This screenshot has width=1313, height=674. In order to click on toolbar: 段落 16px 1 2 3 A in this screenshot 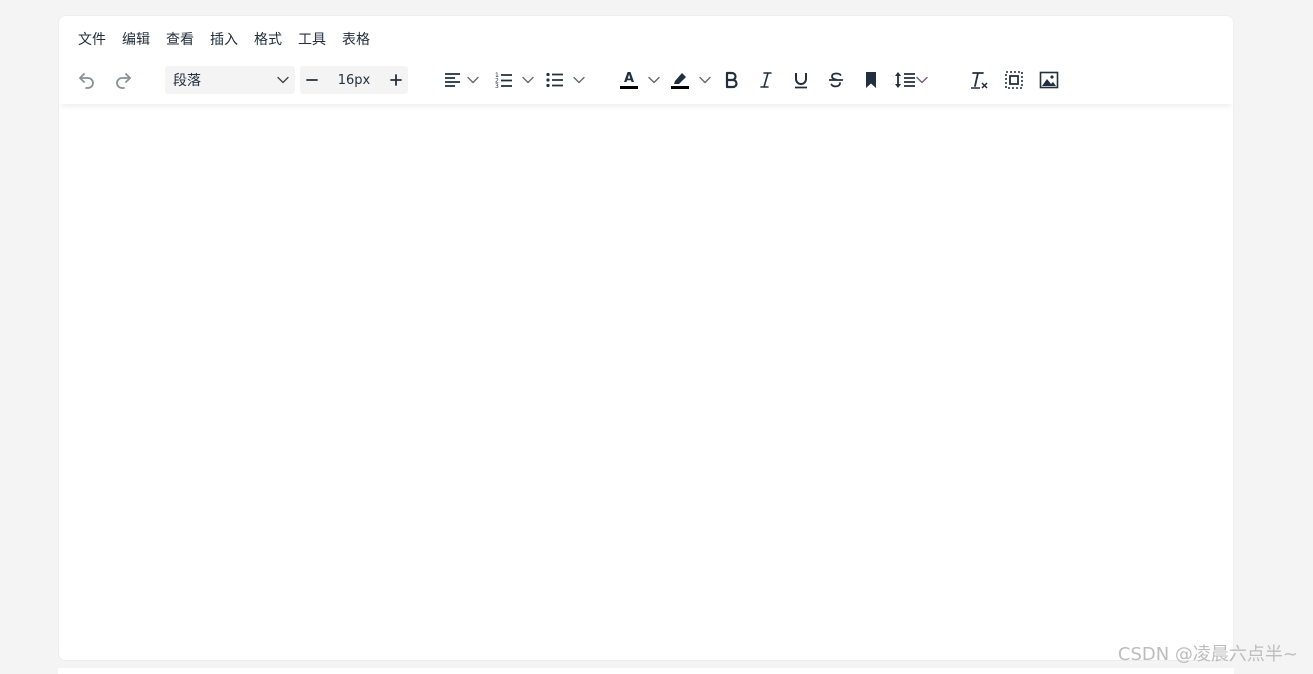, I will do `click(609, 80)`.